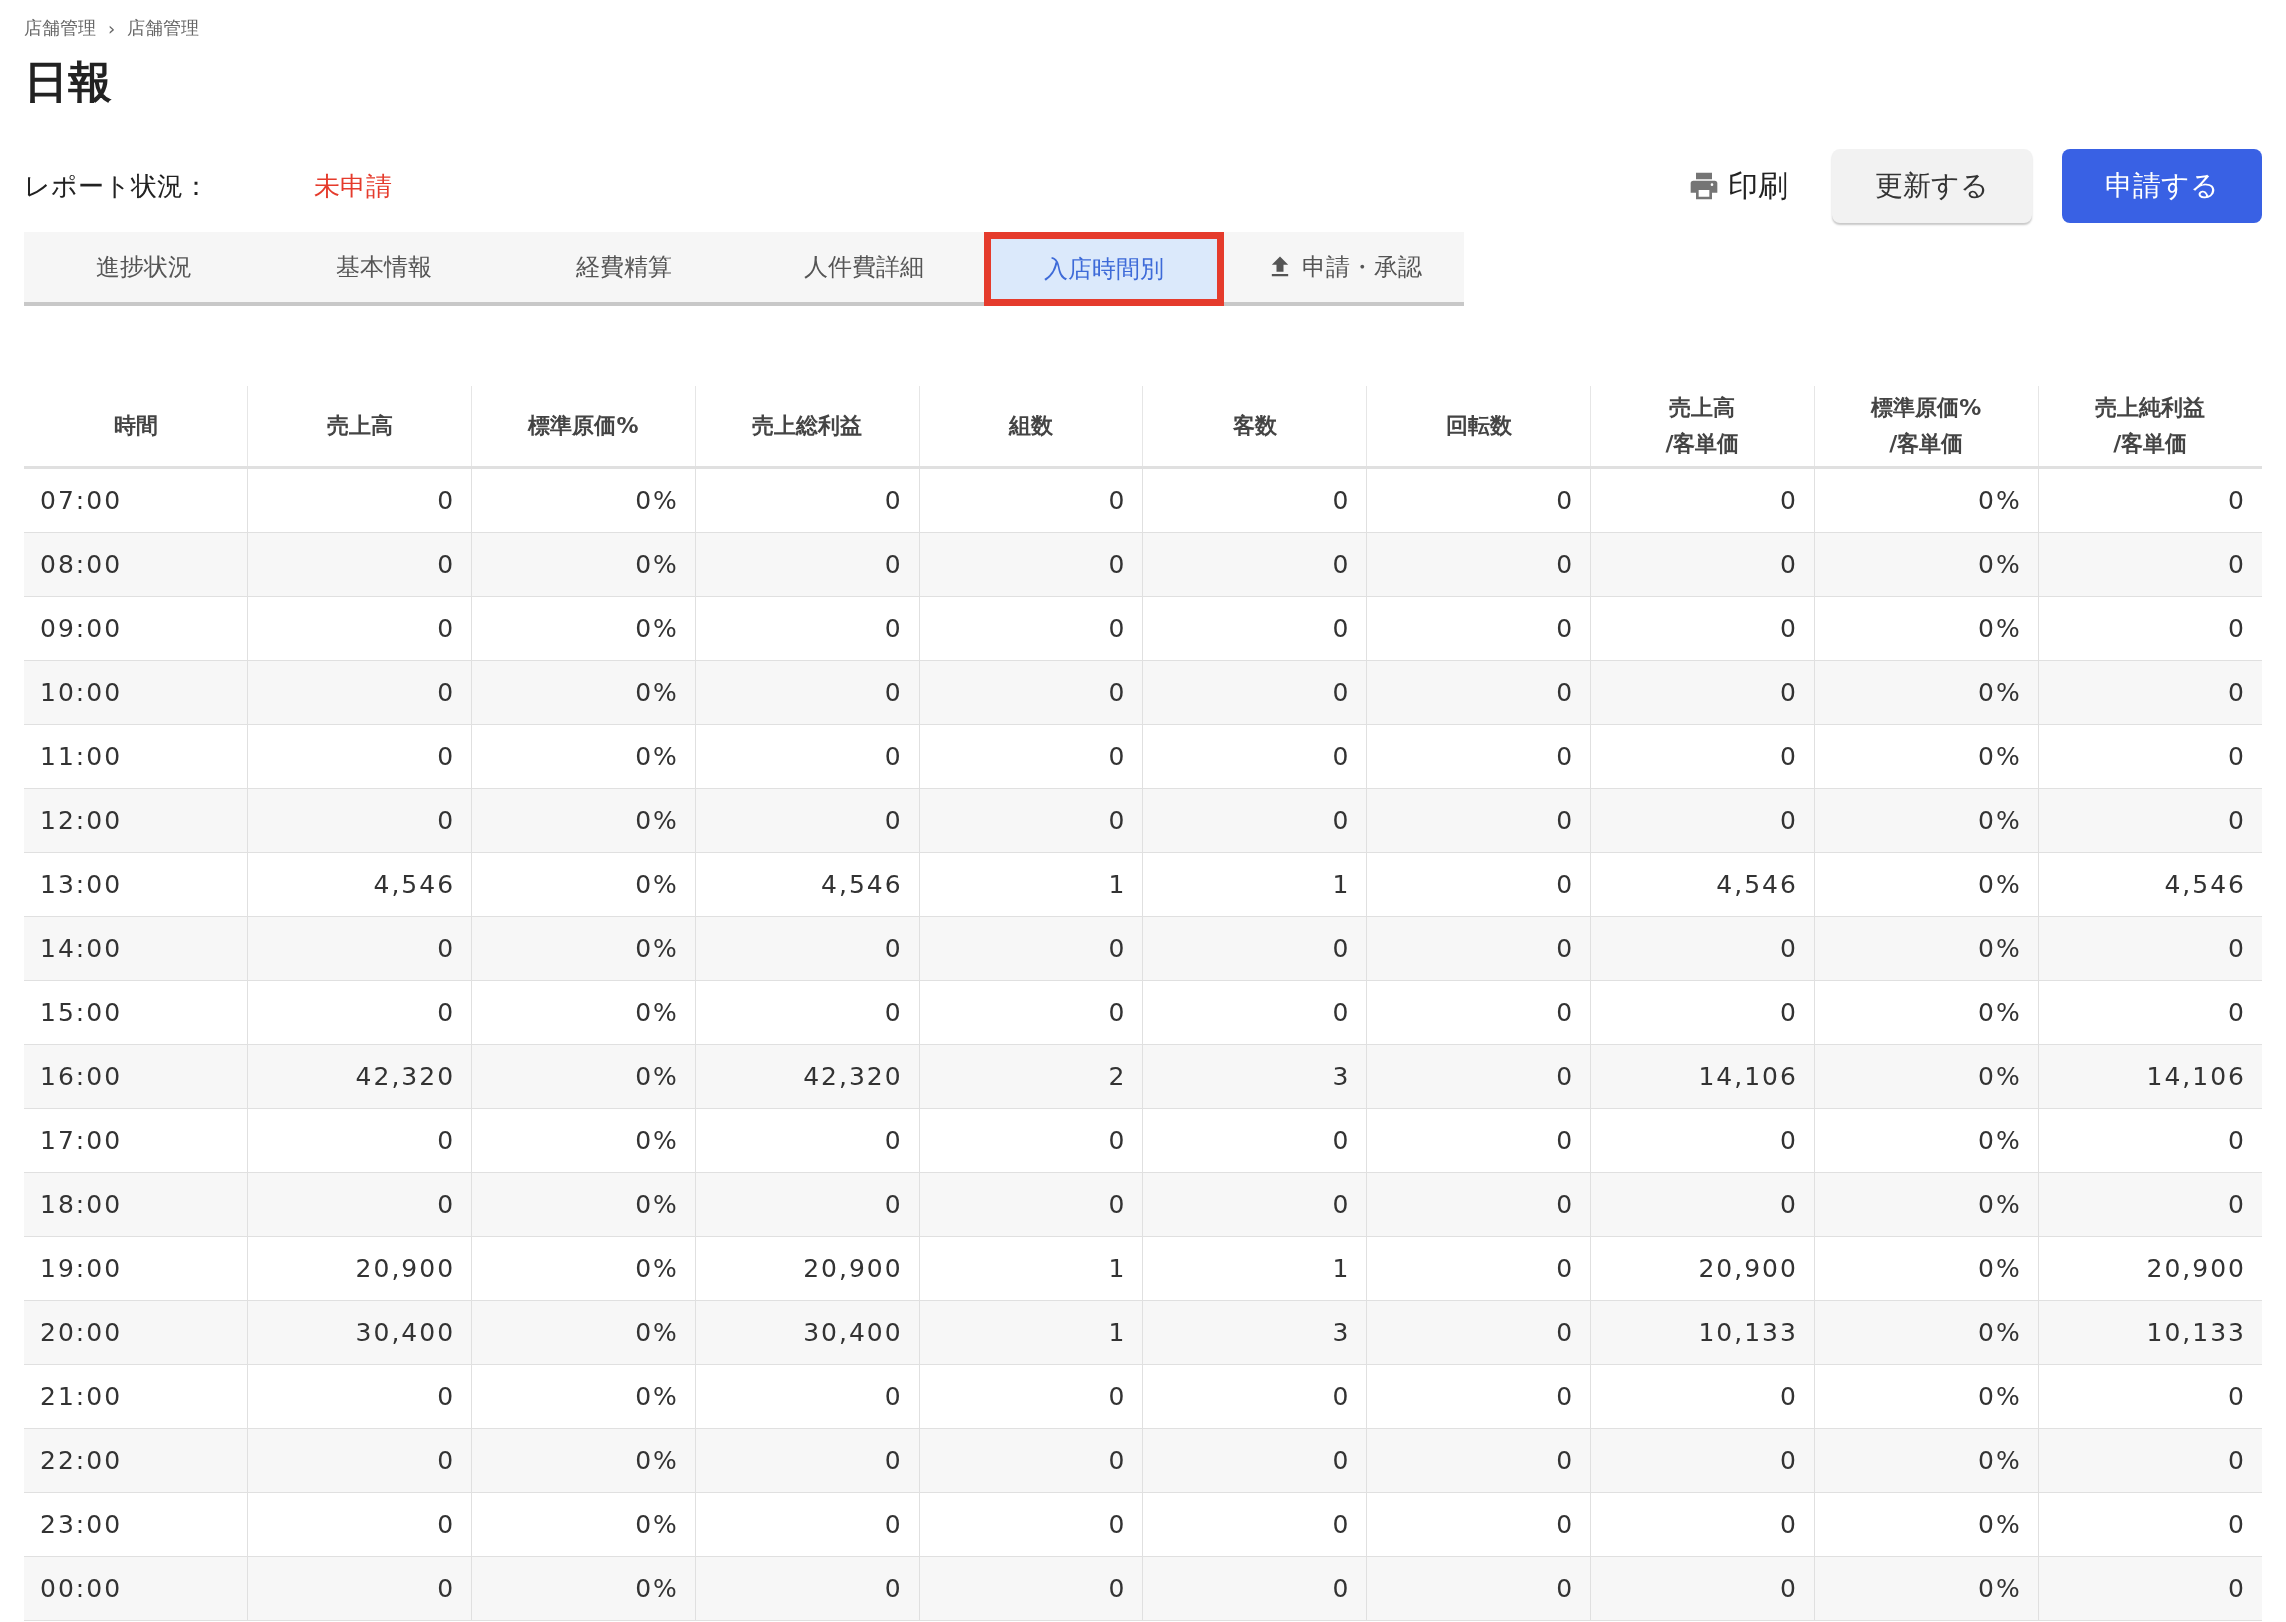 The height and width of the screenshot is (1622, 2286). Describe the element at coordinates (1702, 1332) in the screenshot. I see `table-cell: 10,133` at that location.